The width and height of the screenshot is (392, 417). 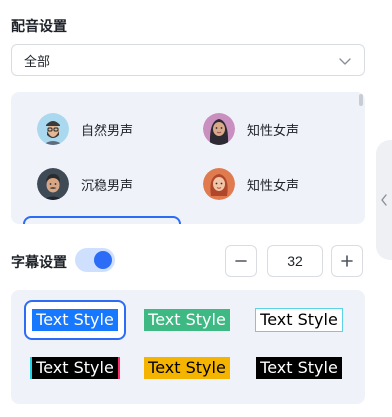 I want to click on subtitle-style-white: Text Style, so click(x=299, y=320).